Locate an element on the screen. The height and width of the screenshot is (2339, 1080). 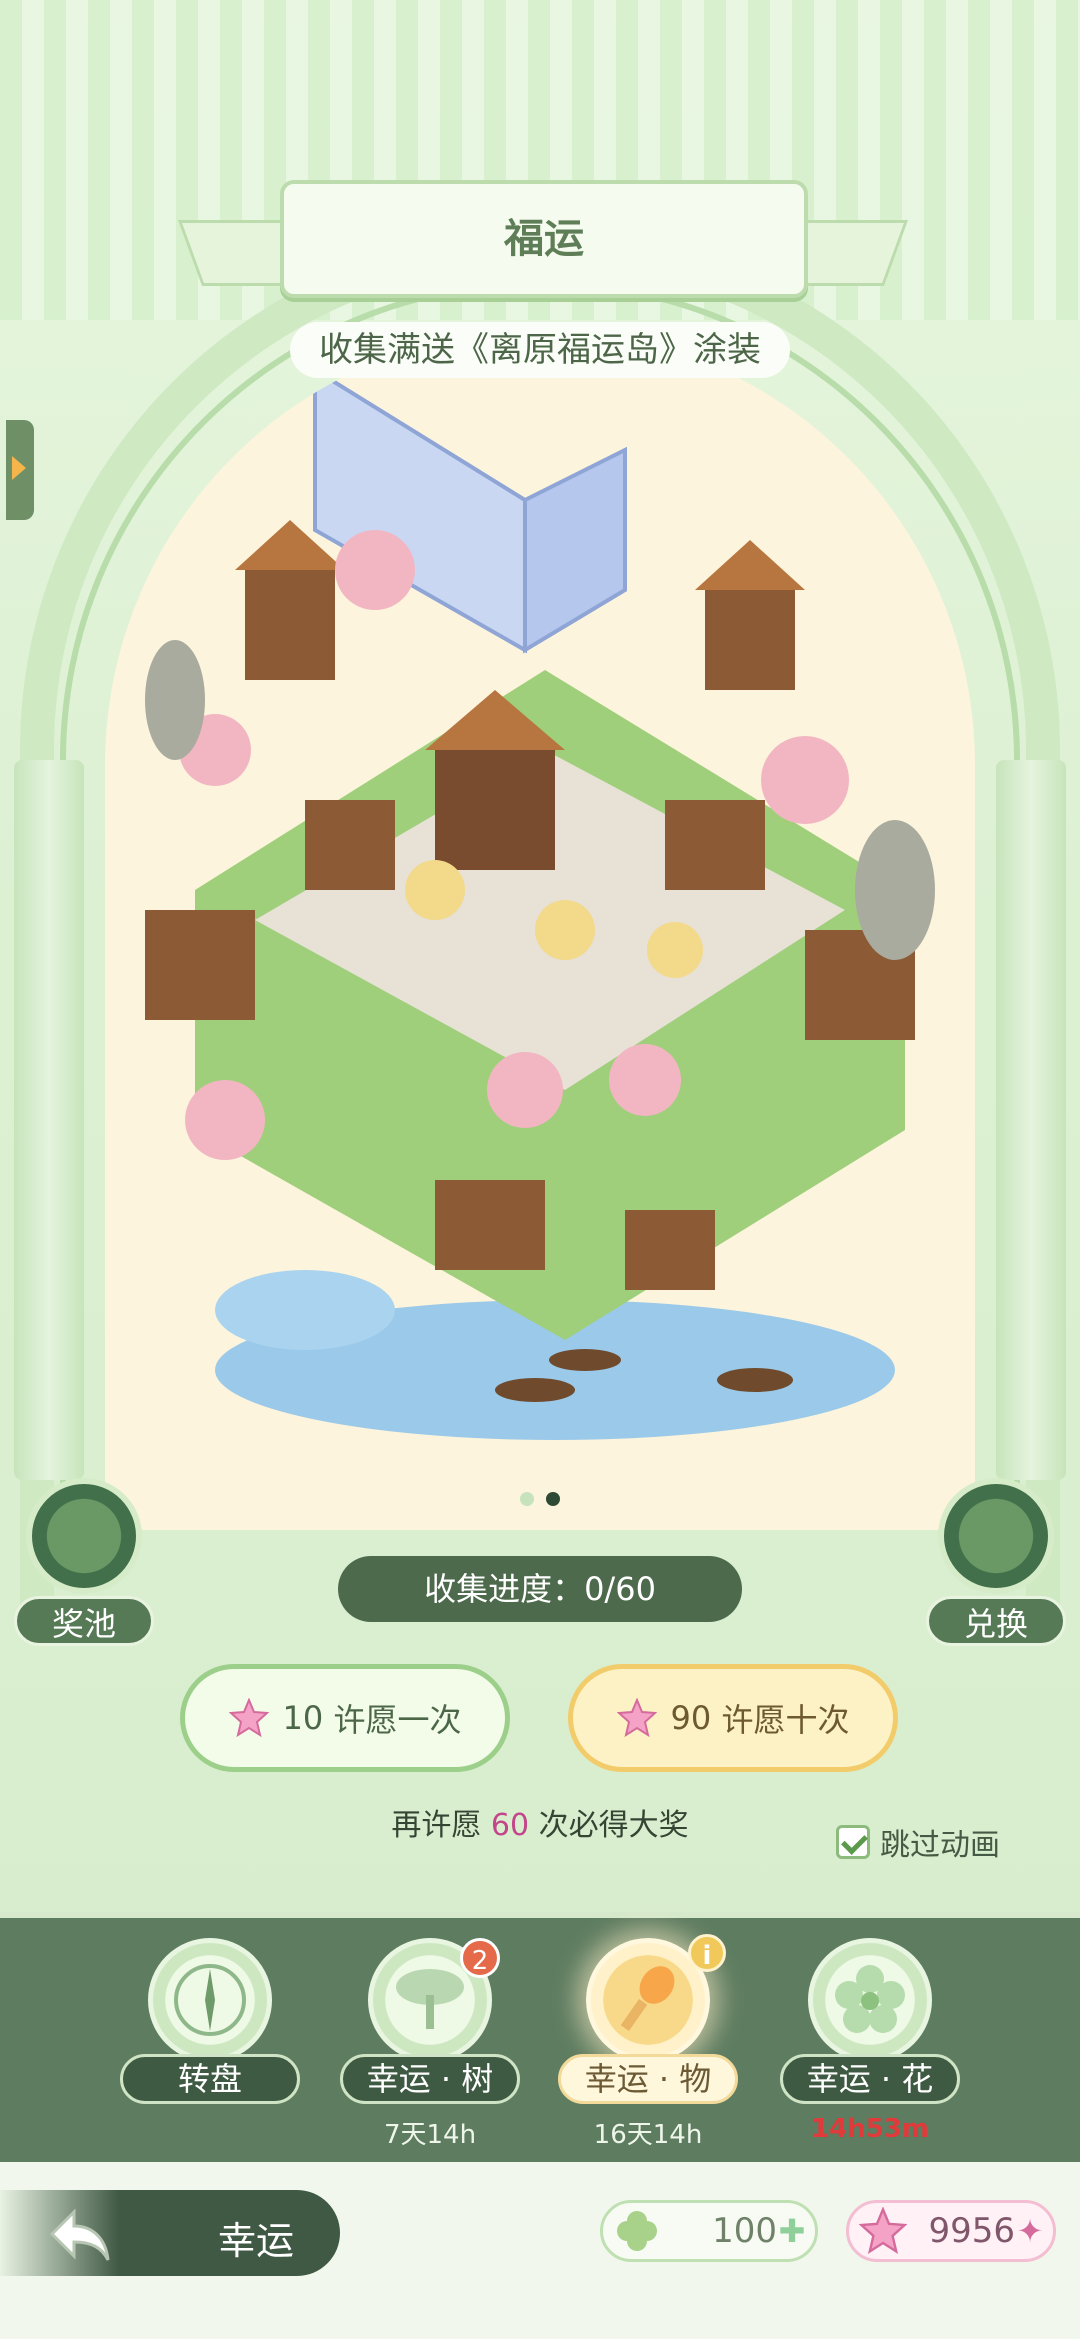
wish-ten-button: 90 许愿十次 is located at coordinates (733, 1718).